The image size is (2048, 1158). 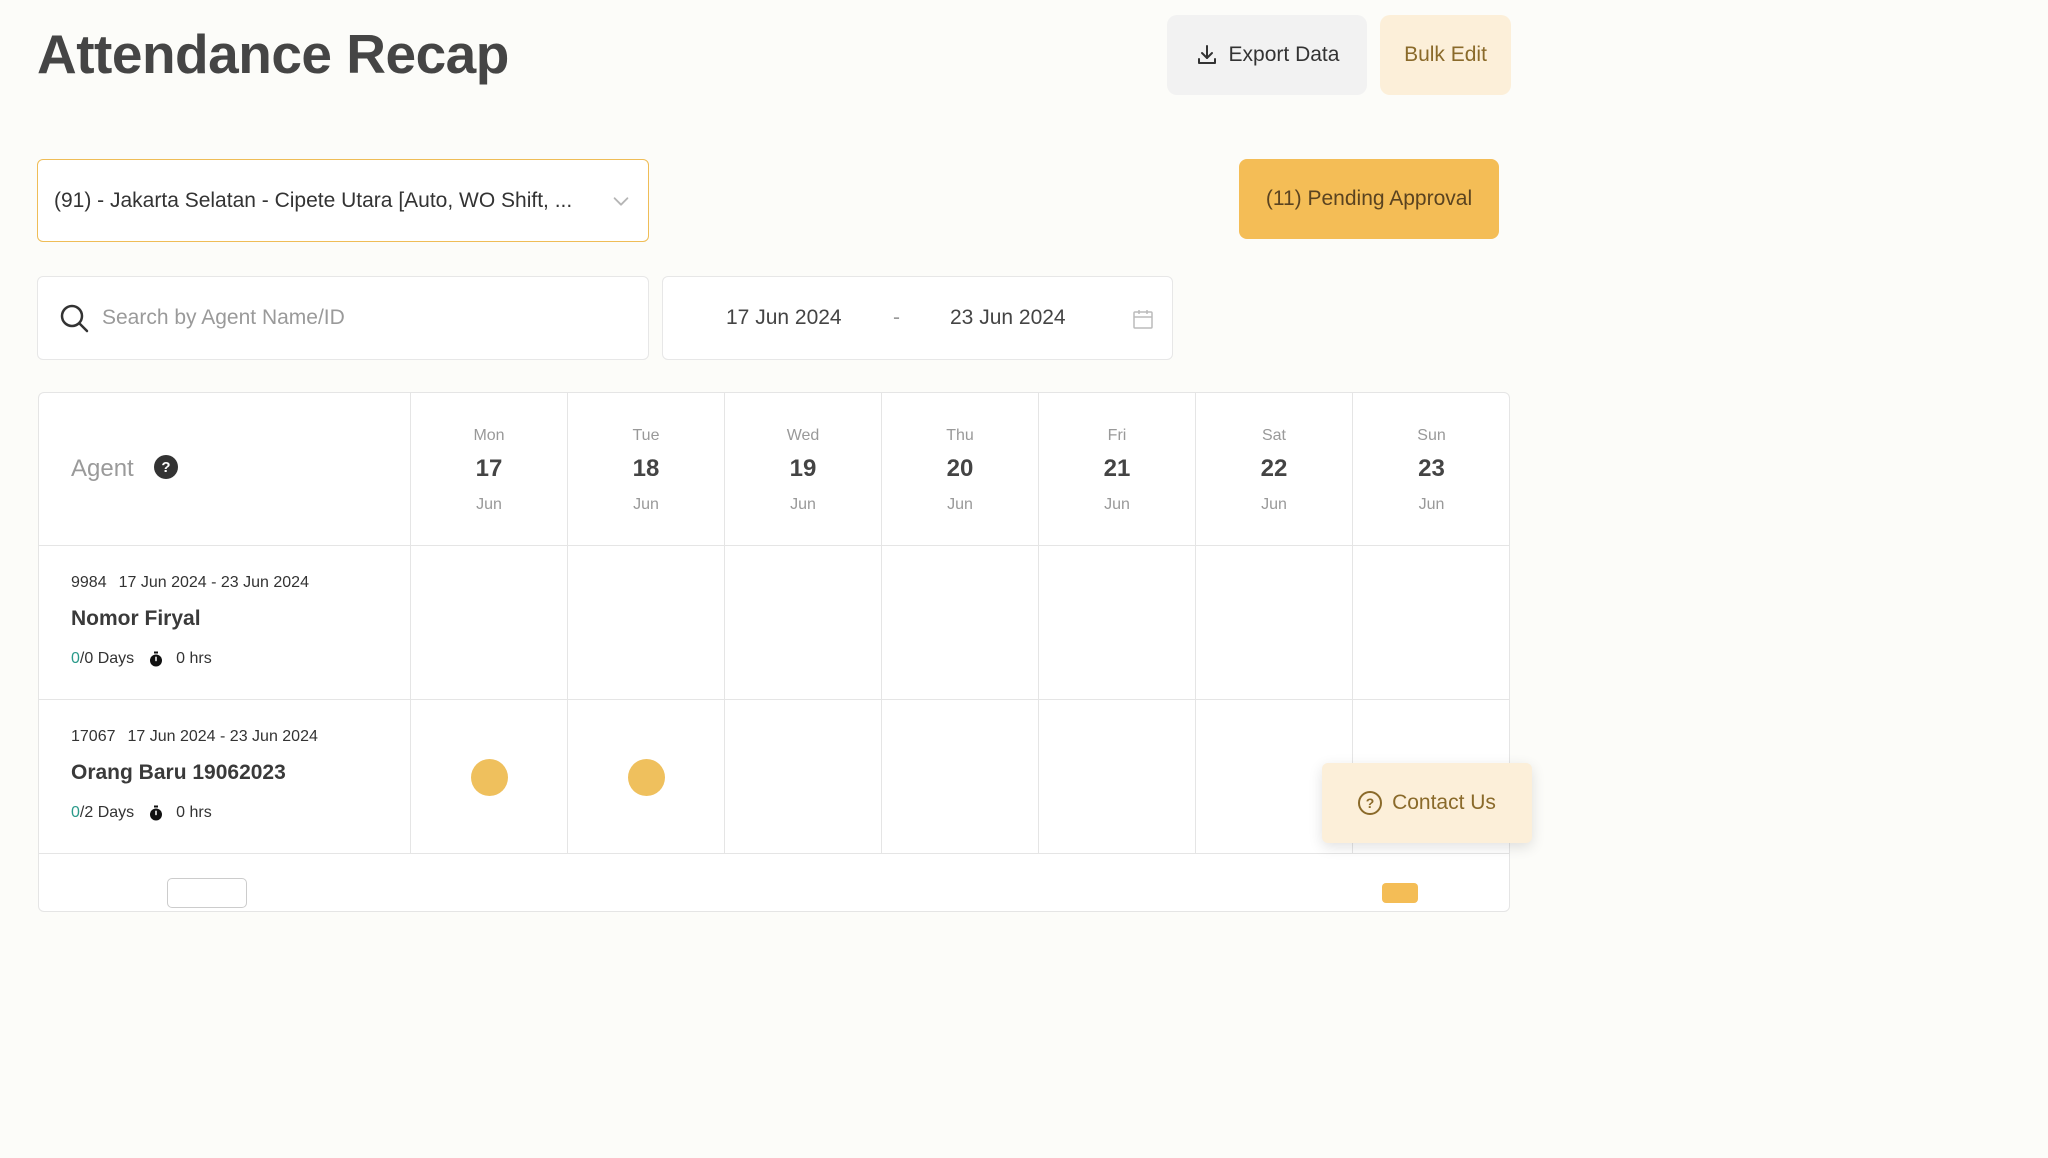 What do you see at coordinates (107, 658) in the screenshot?
I see `total-days: /0 Days` at bounding box center [107, 658].